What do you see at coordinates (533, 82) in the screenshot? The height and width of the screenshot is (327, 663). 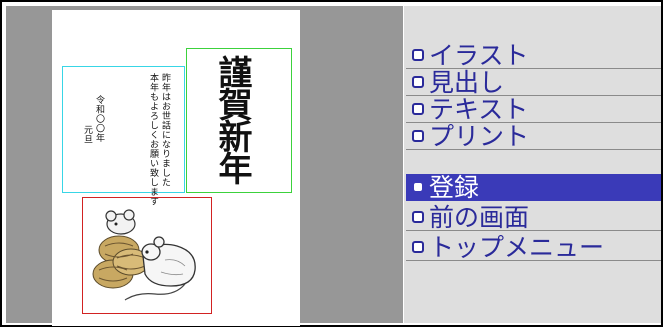 I see `menu-item-heading: 見出し` at bounding box center [533, 82].